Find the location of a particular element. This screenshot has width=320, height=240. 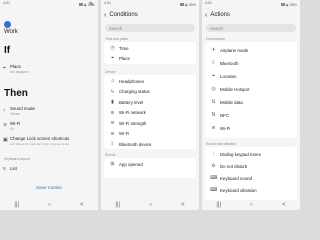

action-airplane-mode: ✈ Airplane mode is located at coordinates (251, 50).